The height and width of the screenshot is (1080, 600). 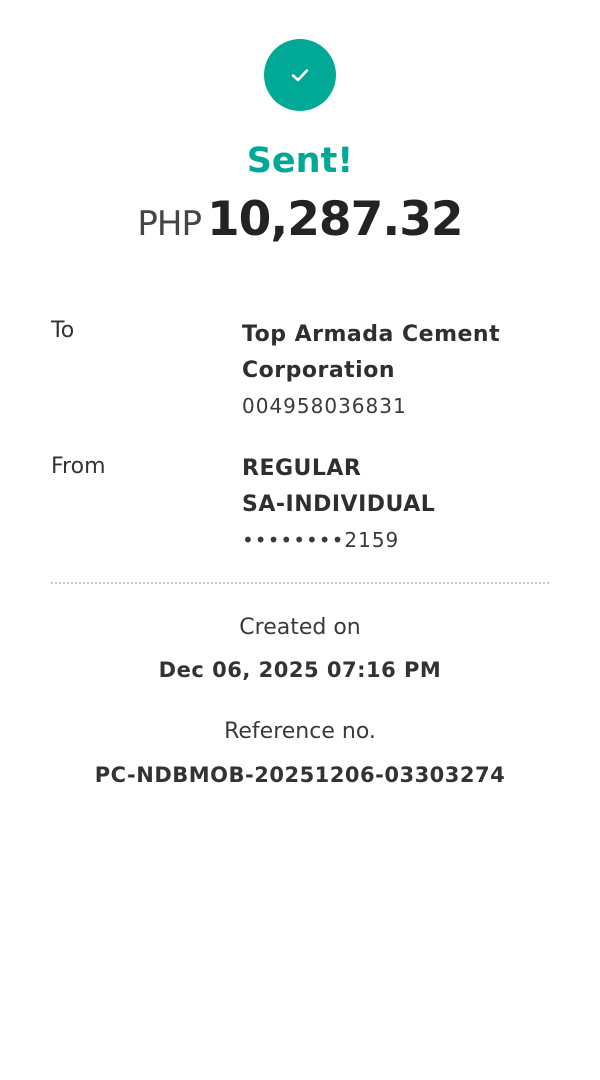 What do you see at coordinates (169, 224) in the screenshot?
I see `amount-currency: PHP` at bounding box center [169, 224].